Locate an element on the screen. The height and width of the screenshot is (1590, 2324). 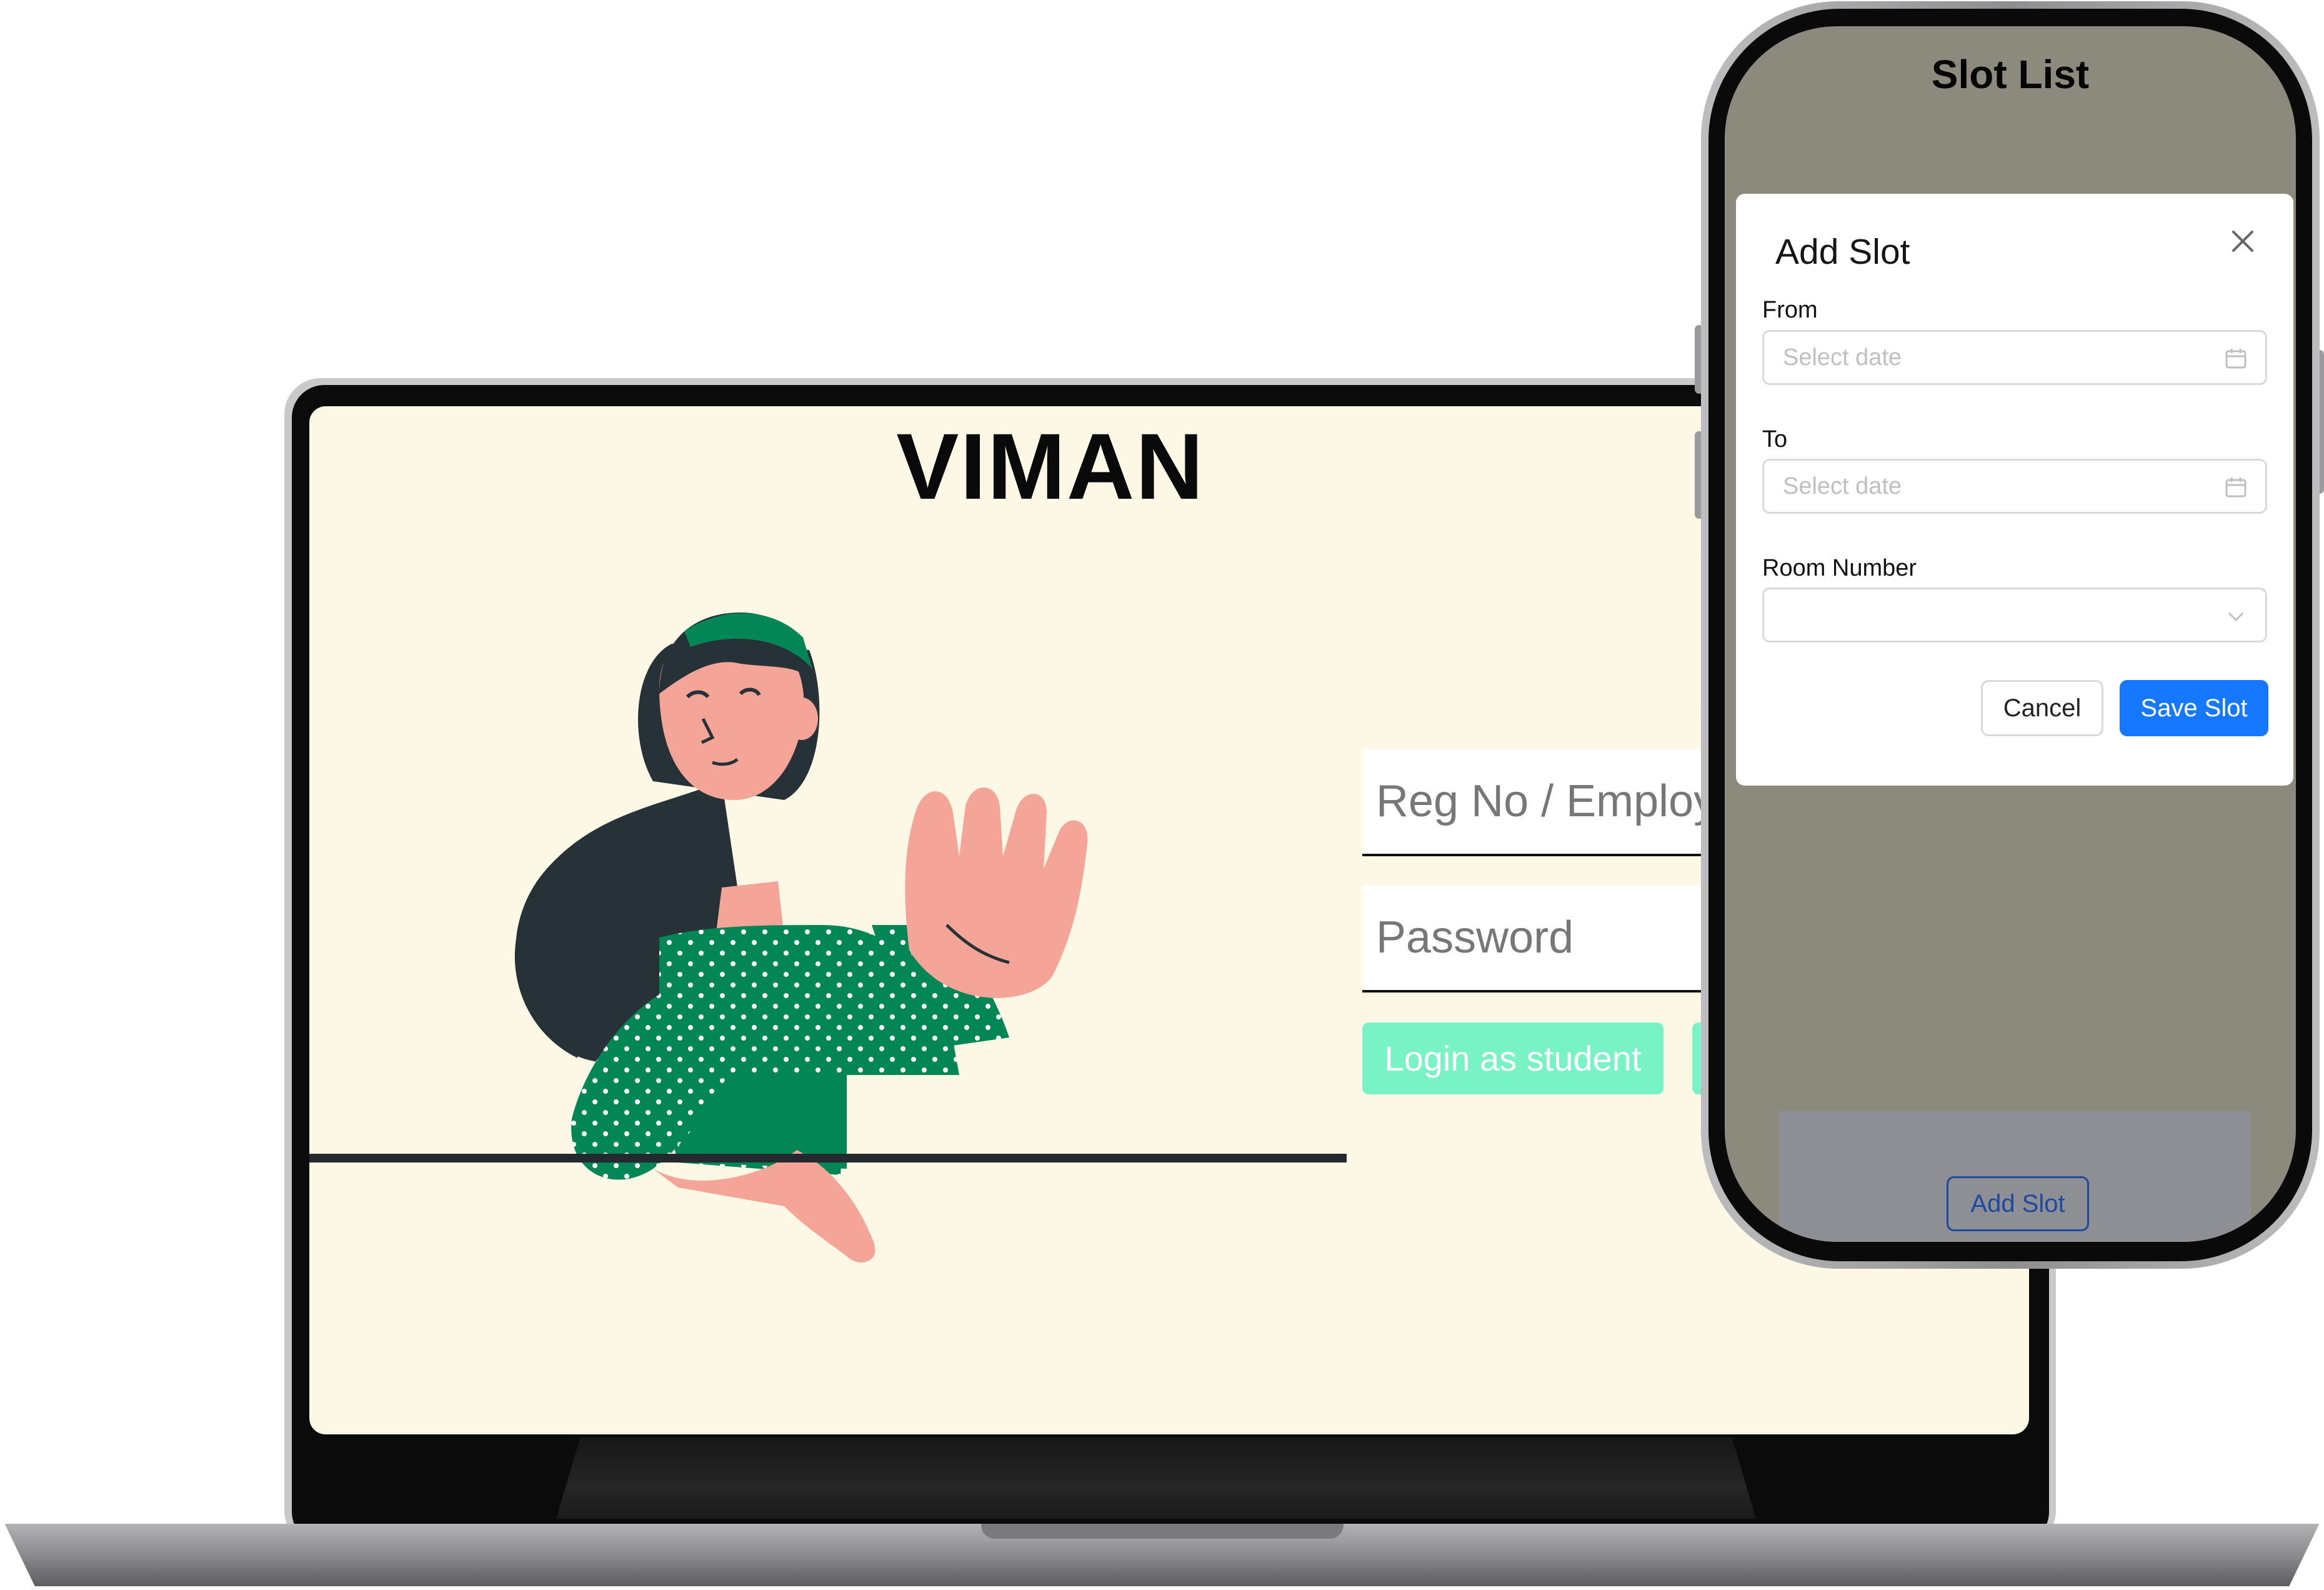
login-as-student-button: Login as student is located at coordinates (1512, 1058).